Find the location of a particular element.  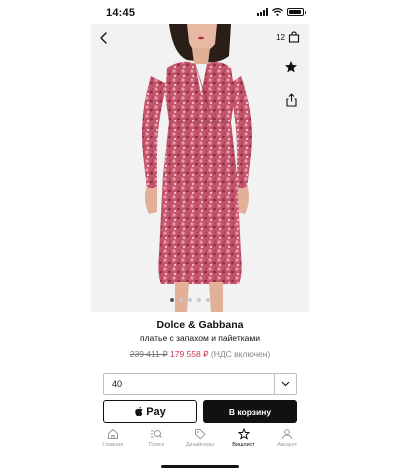

home-indicator is located at coordinates (200, 466).